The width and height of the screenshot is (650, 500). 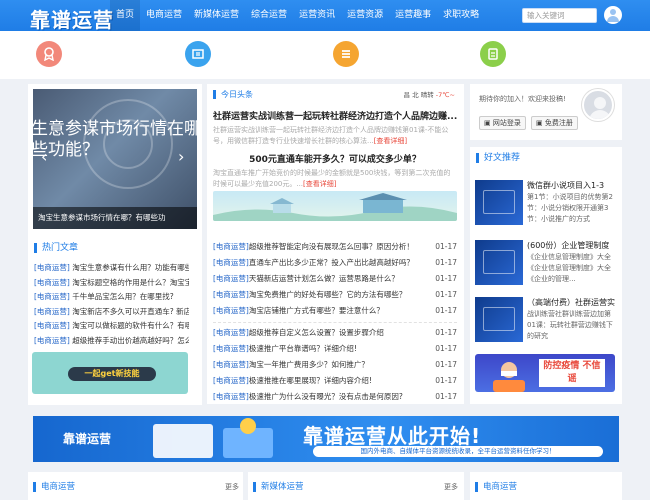 I want to click on recommend-item: （高端付费）社群运营实 战训练营社群训练营边加第01课：玩转社群营边赚钱下的研究, so click(x=545, y=321).